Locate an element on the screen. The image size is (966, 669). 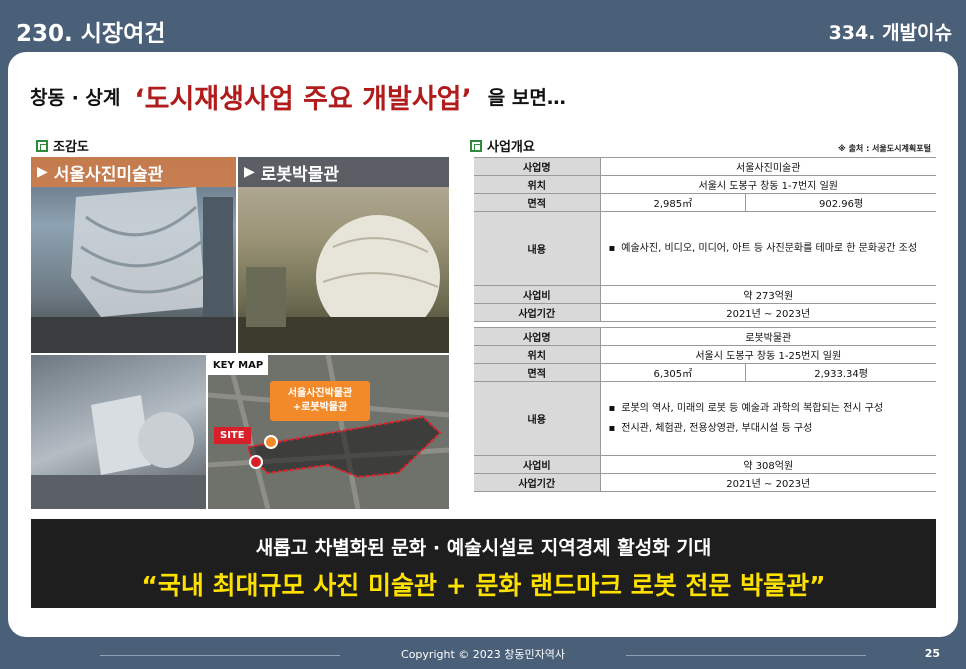
row-value: 서울시 도봉구 창동 1-7번지 일원 is located at coordinates (768, 184).